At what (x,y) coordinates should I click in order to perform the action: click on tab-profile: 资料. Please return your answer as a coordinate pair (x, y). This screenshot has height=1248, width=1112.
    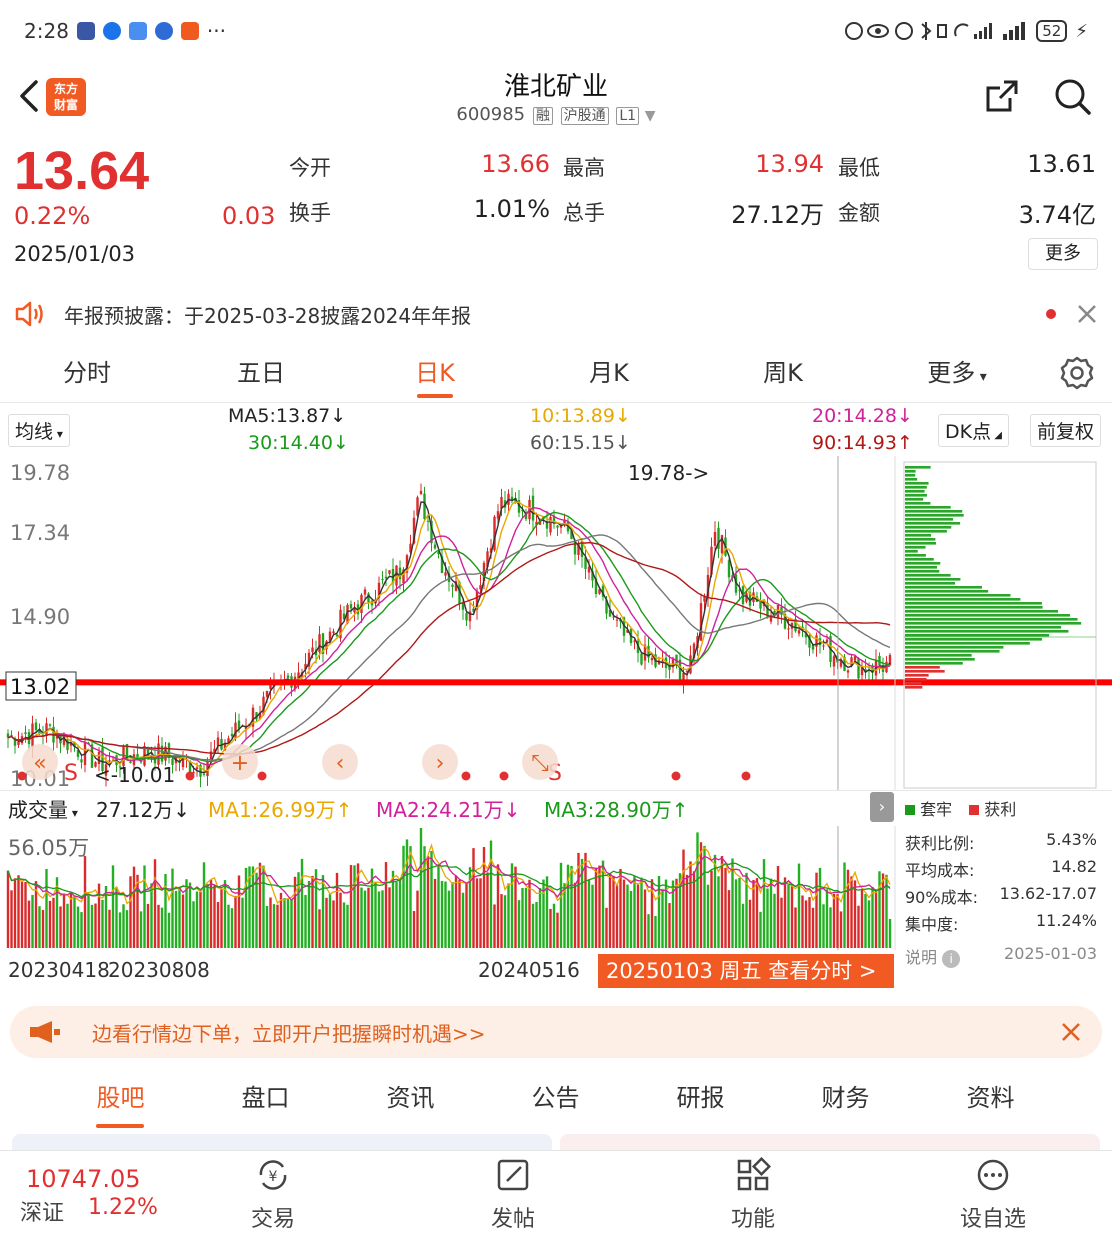
    Looking at the image, I should click on (990, 1099).